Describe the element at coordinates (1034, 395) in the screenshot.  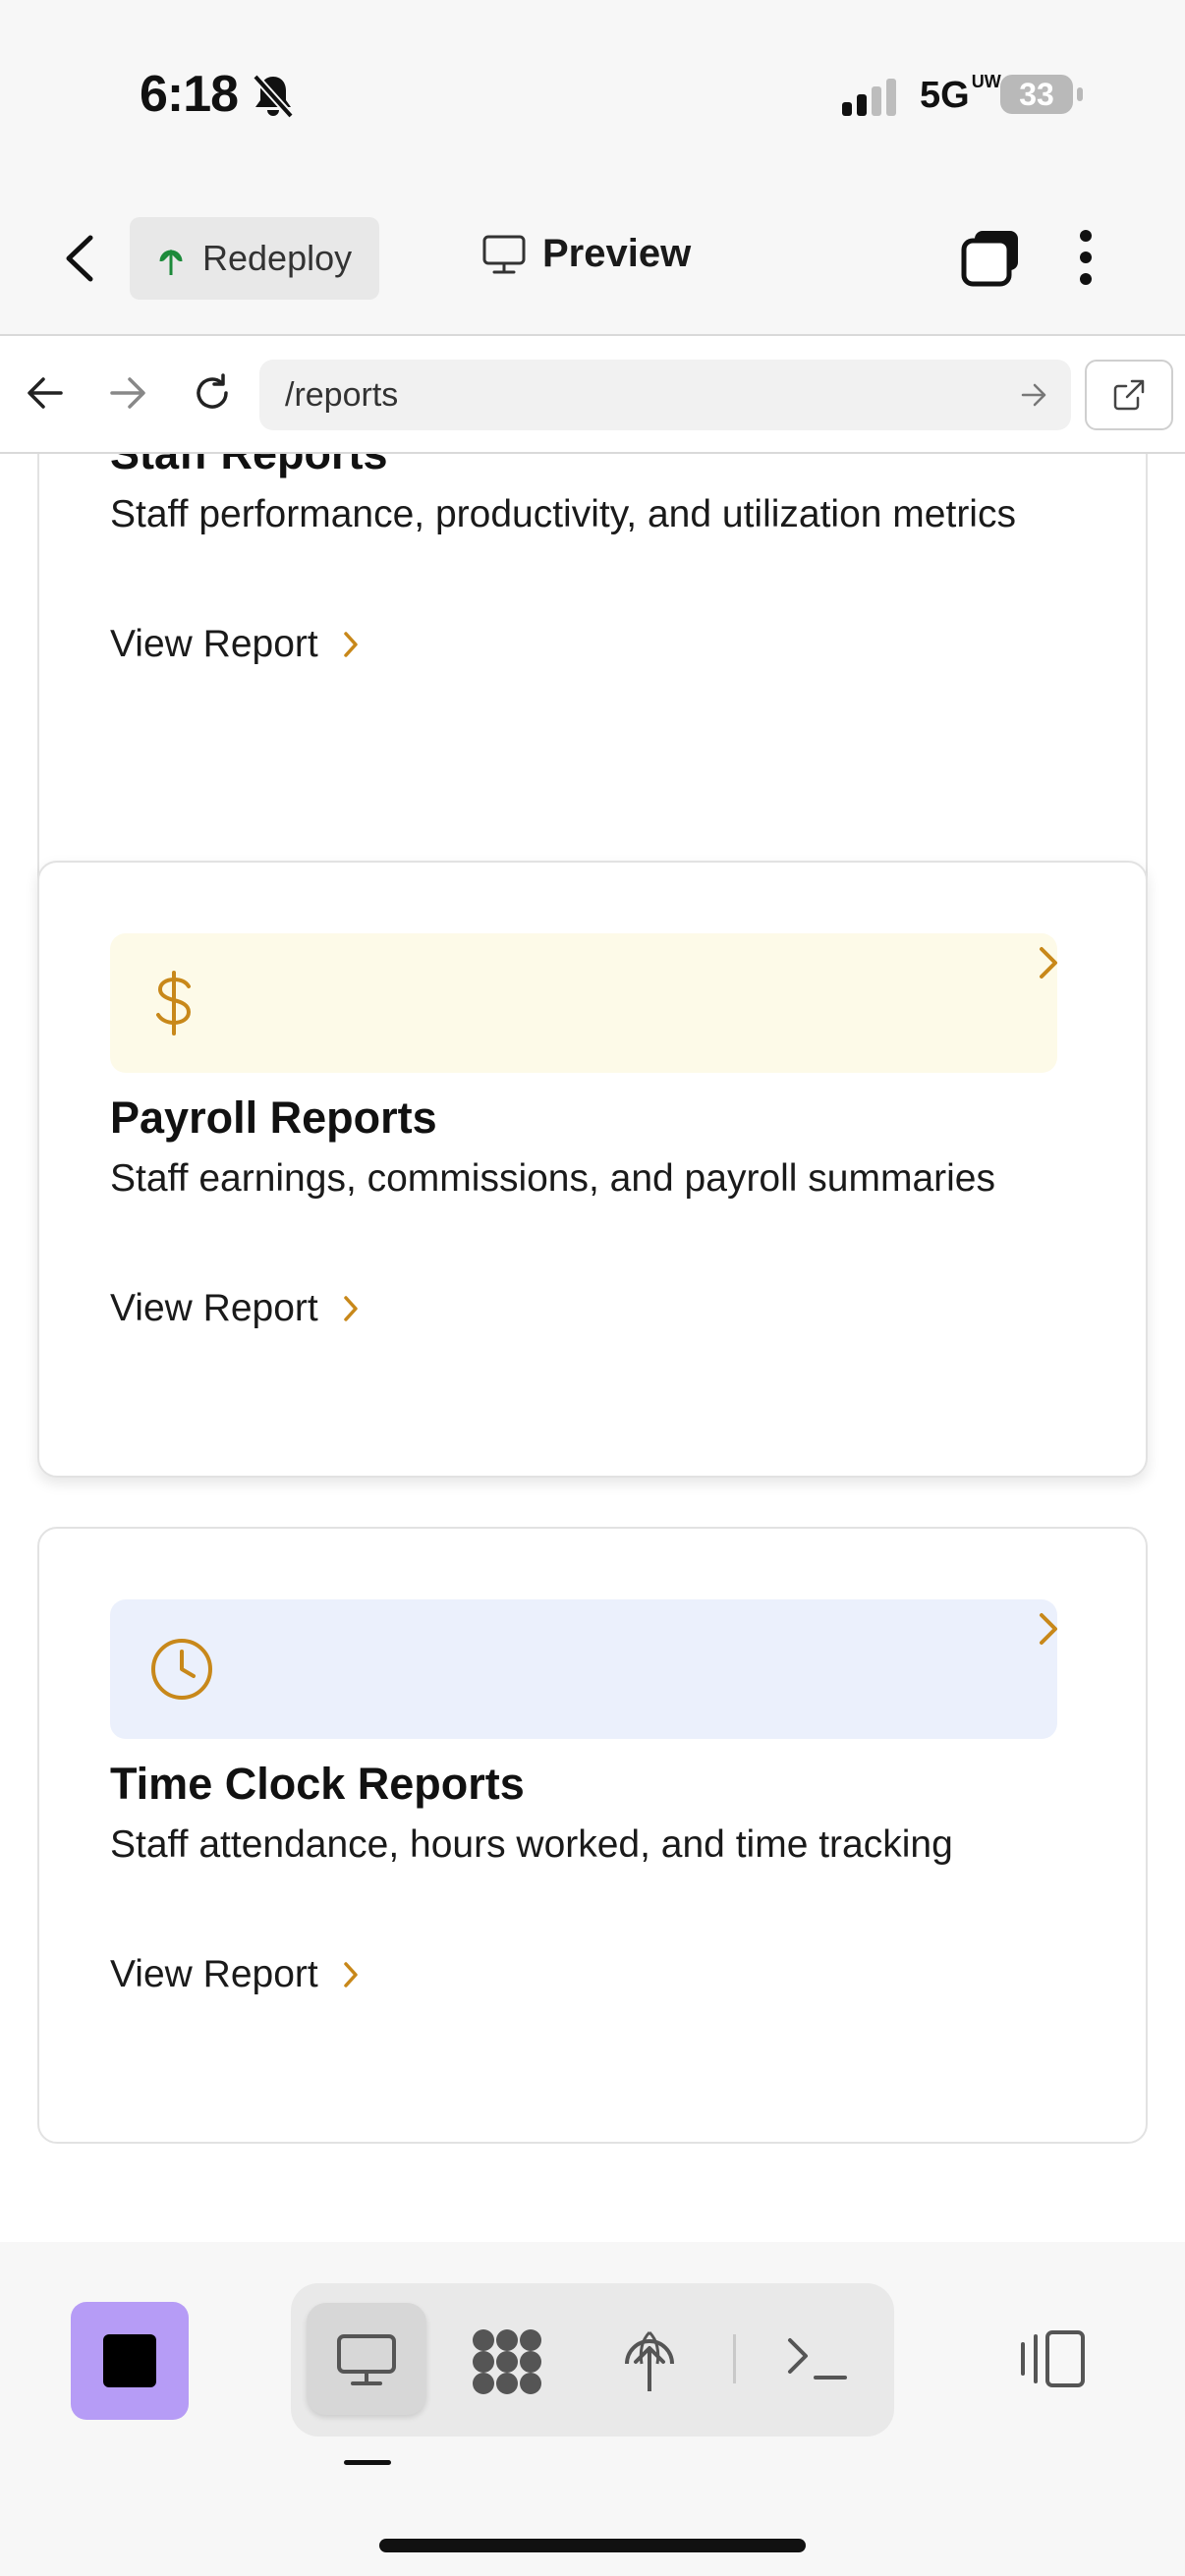
I see `go-arrow-icon` at that location.